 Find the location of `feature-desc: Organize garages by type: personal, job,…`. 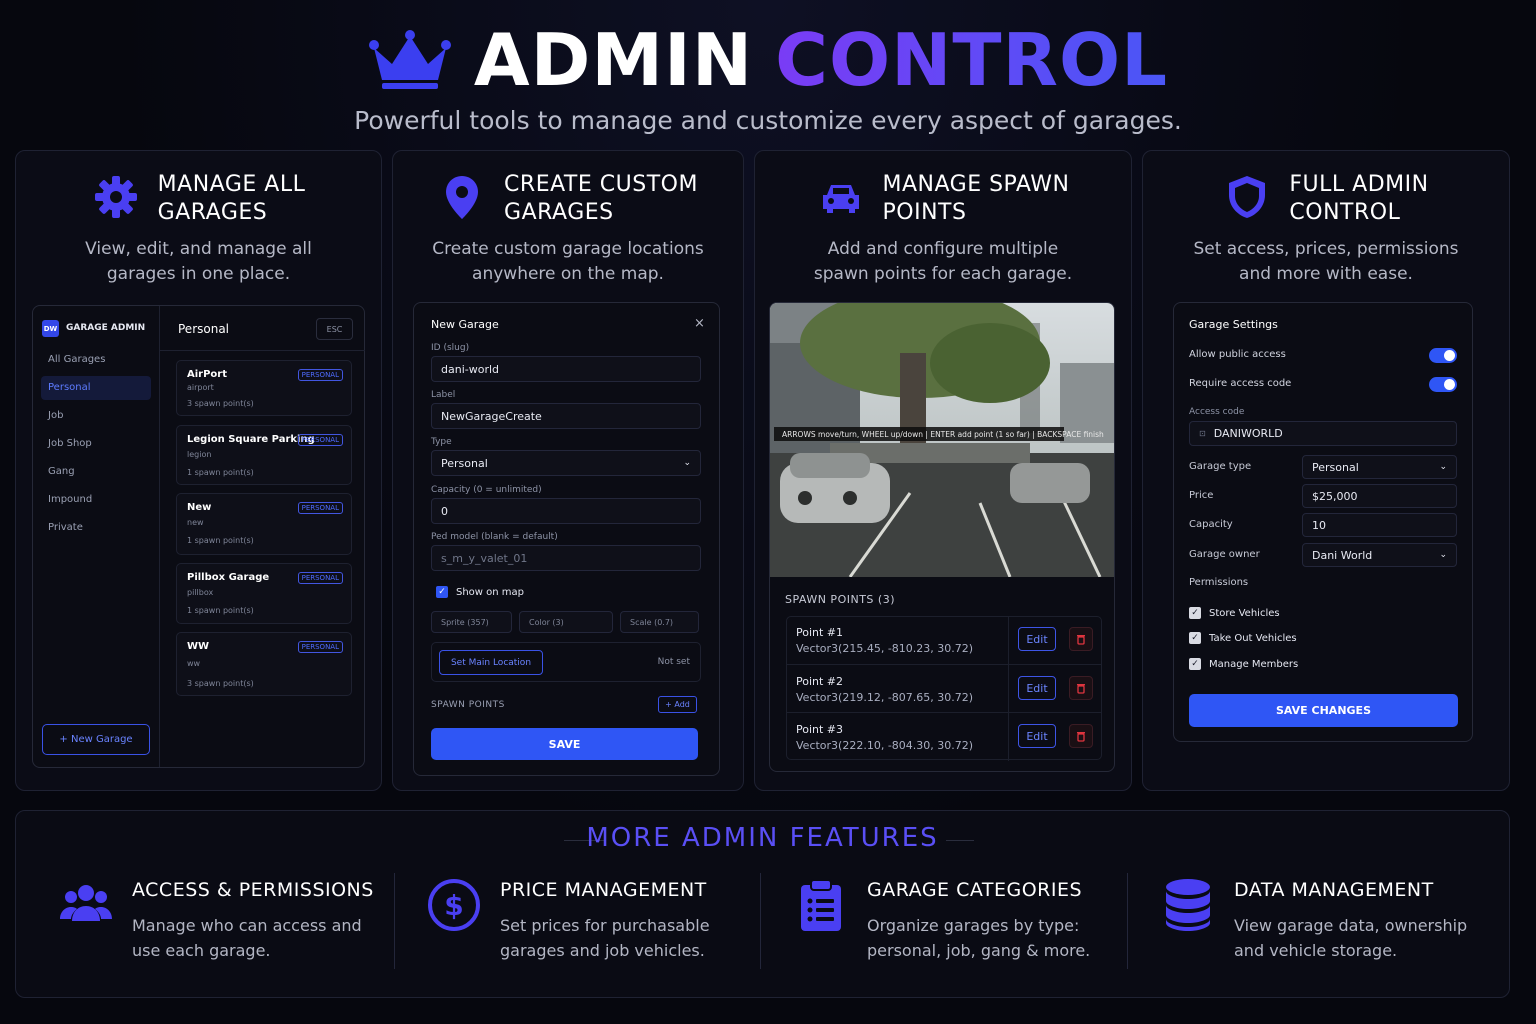

feature-desc: Organize garages by type: personal, job,… is located at coordinates (979, 938).